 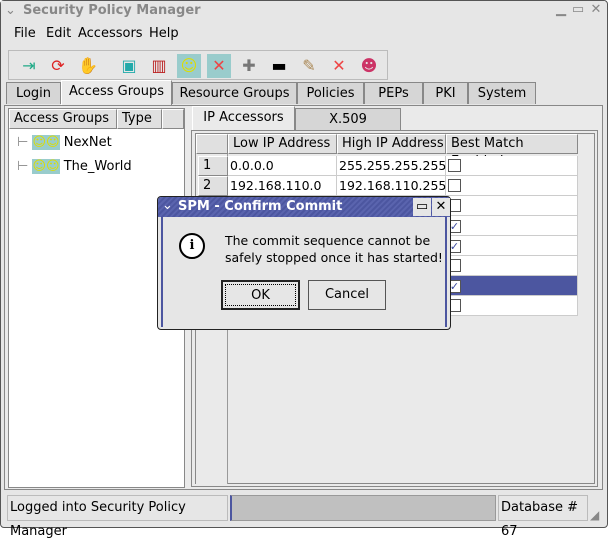 I want to click on column-header: Low IP Address, so click(x=282, y=144).